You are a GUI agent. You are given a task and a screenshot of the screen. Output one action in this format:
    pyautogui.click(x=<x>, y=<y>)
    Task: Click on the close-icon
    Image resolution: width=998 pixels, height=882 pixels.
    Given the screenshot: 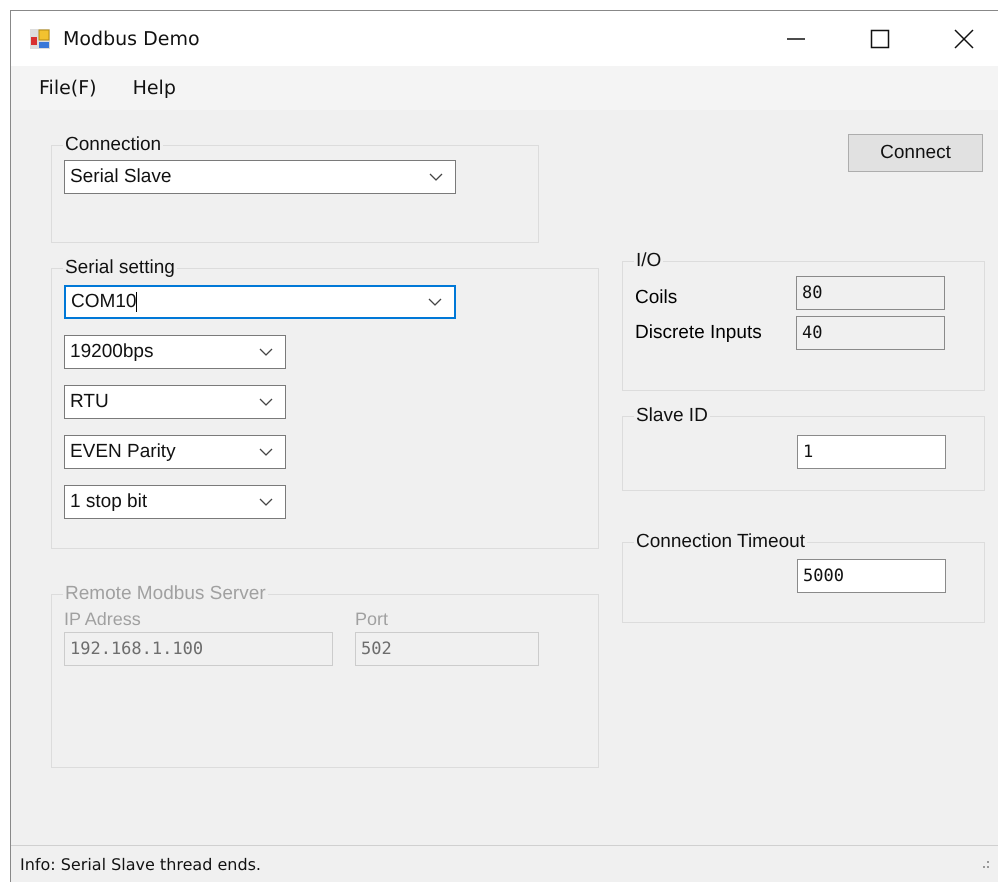 What is the action you would take?
    pyautogui.click(x=964, y=38)
    